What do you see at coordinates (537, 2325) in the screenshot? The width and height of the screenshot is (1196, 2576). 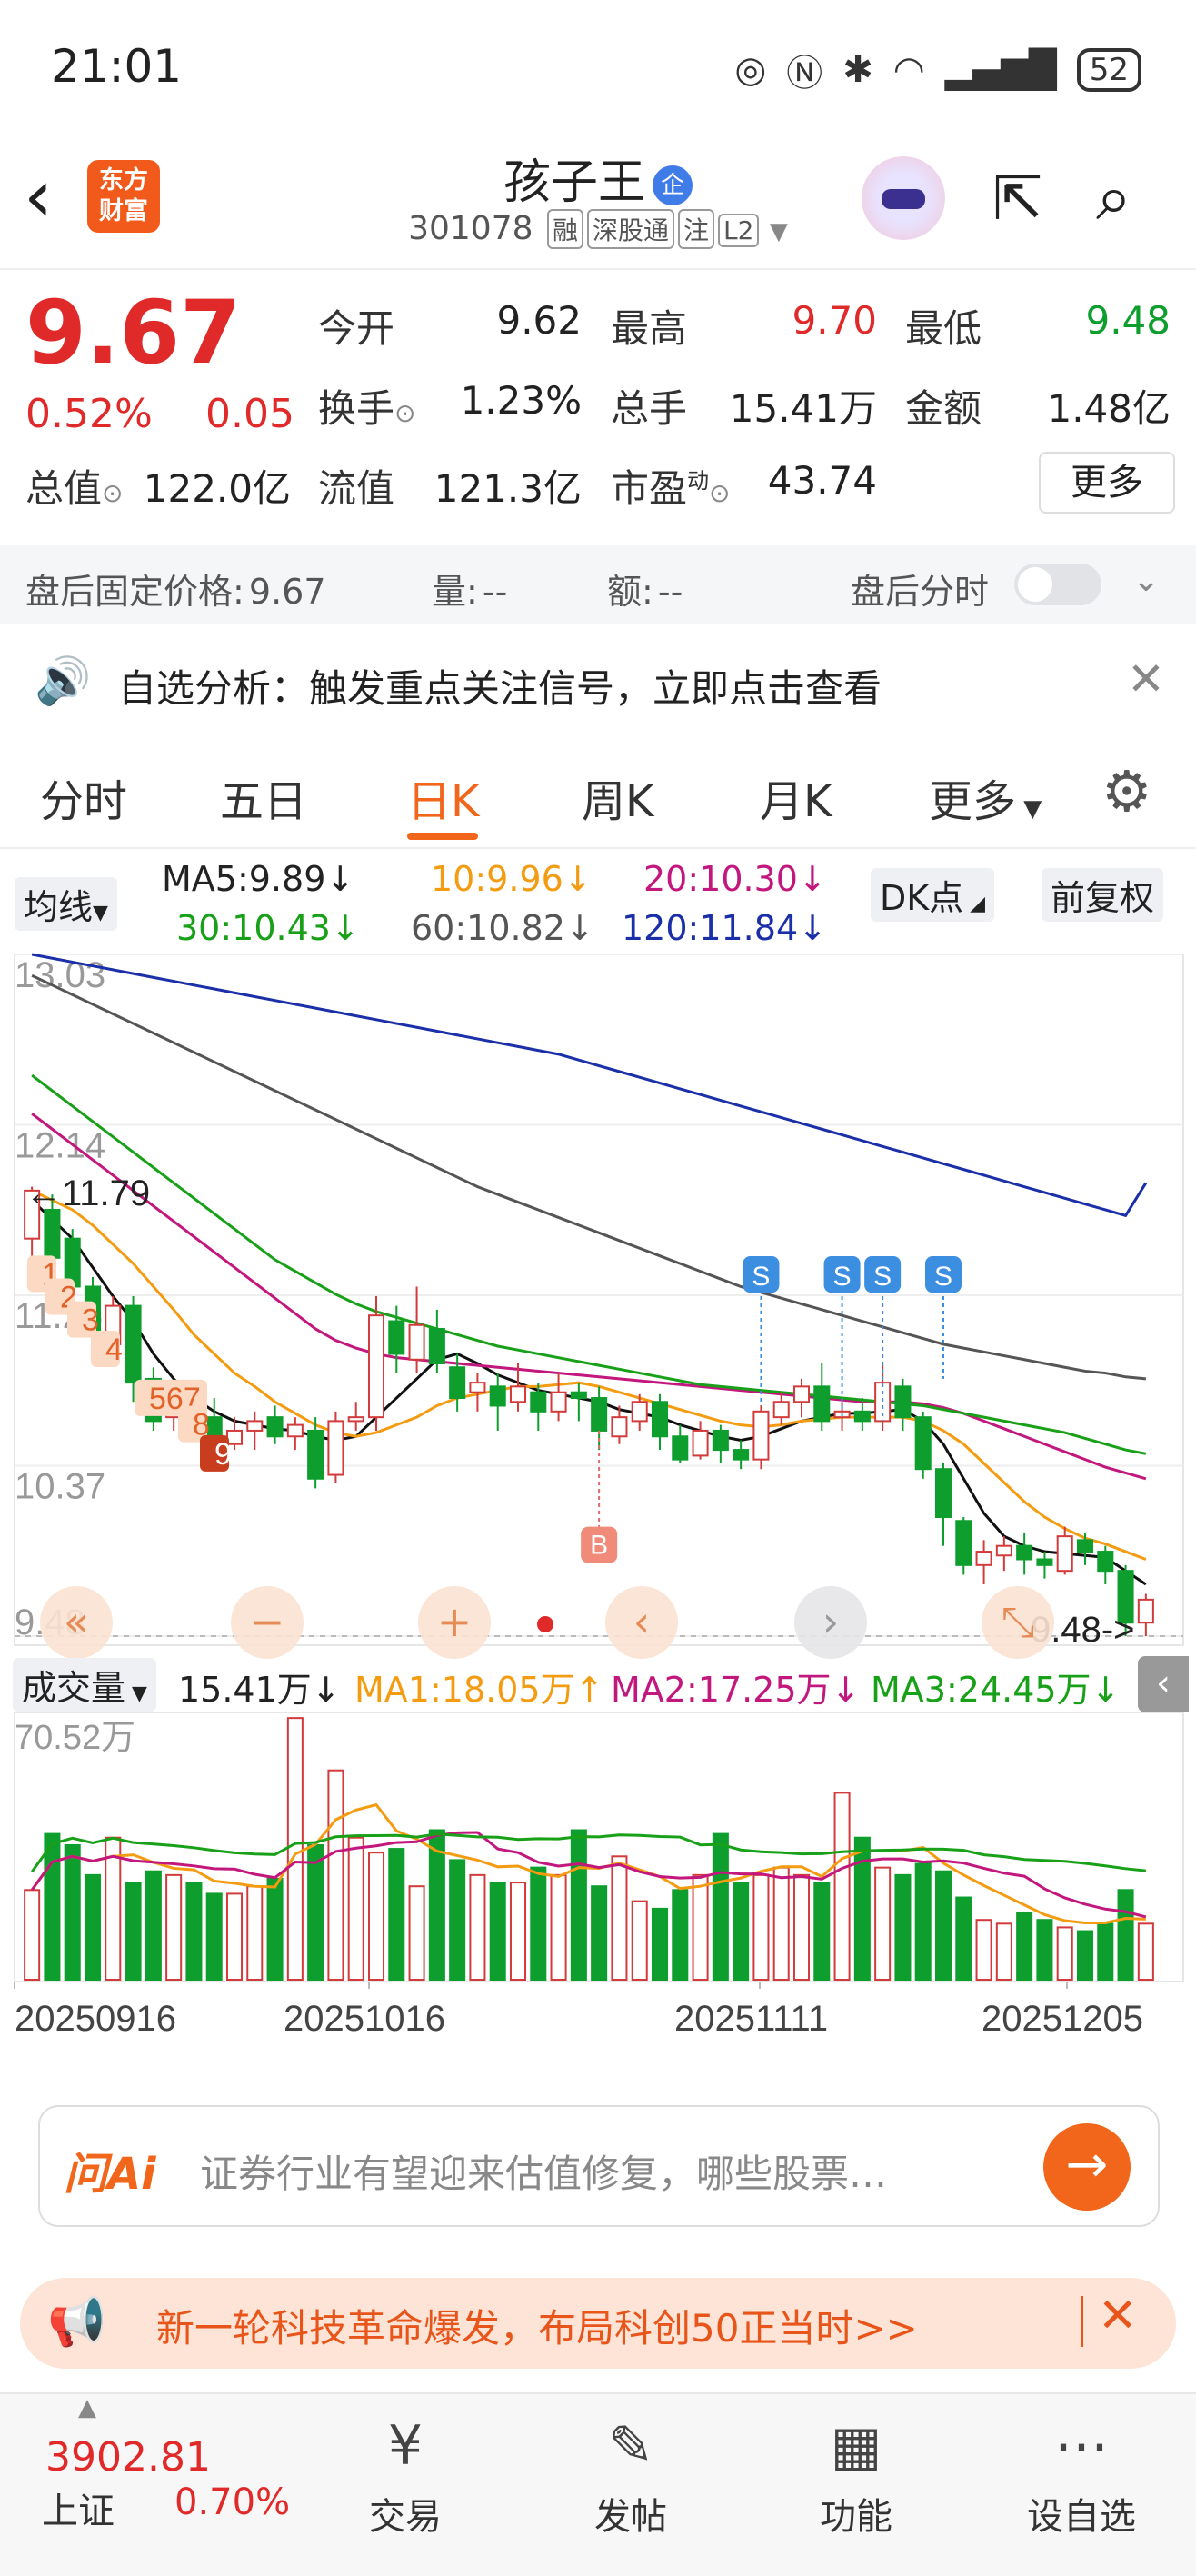 I see `banner-text: 新一轮科技革命爆发，布局科创50正当时>>` at bounding box center [537, 2325].